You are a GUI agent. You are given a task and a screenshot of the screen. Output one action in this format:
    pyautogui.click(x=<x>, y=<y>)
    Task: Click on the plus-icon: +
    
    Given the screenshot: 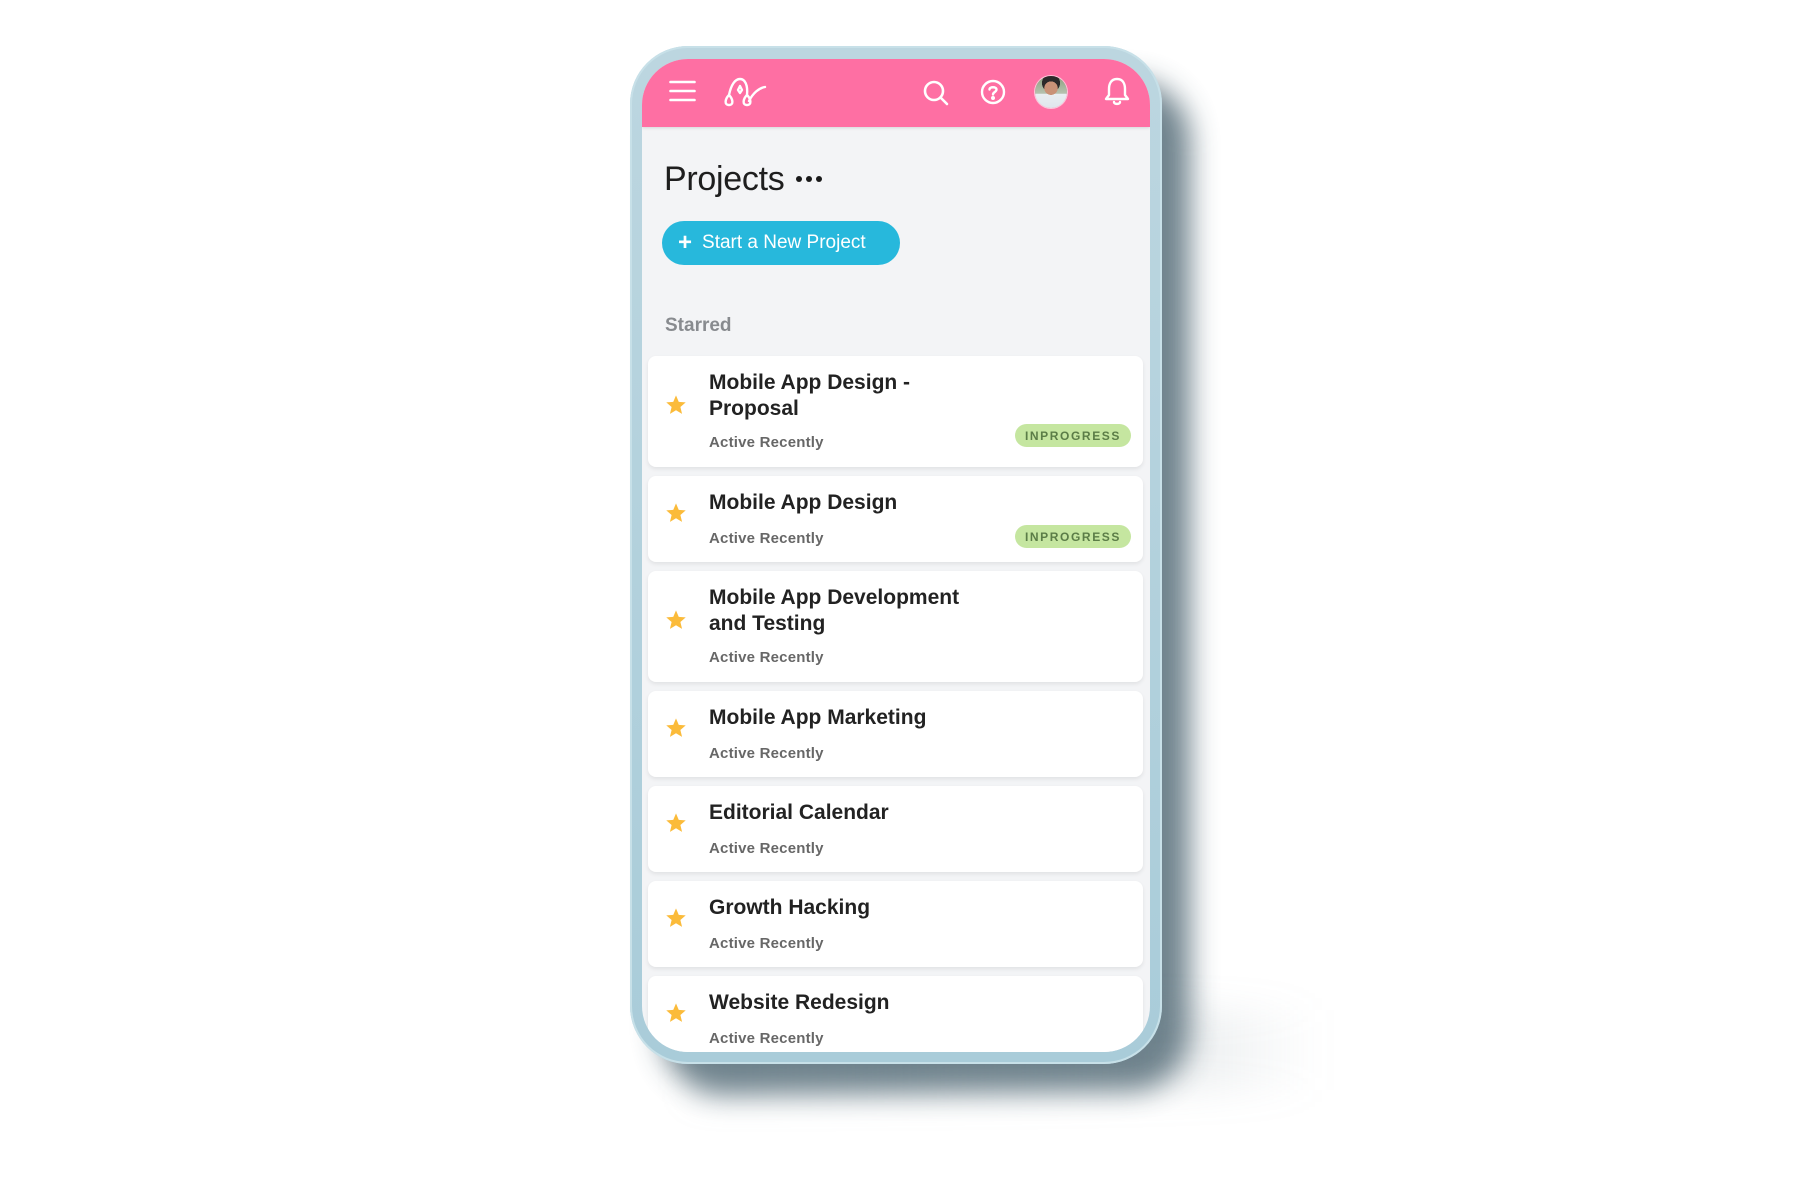 What is the action you would take?
    pyautogui.click(x=685, y=242)
    